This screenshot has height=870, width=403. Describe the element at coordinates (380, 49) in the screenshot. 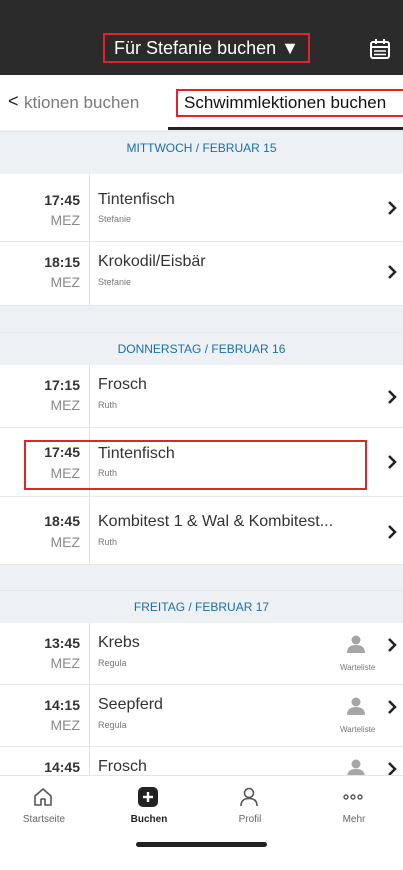

I see `calendar-icon` at that location.